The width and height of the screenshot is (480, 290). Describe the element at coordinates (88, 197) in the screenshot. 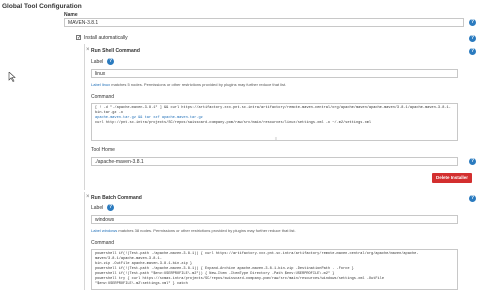

I see `batch-close-icon: ×` at that location.